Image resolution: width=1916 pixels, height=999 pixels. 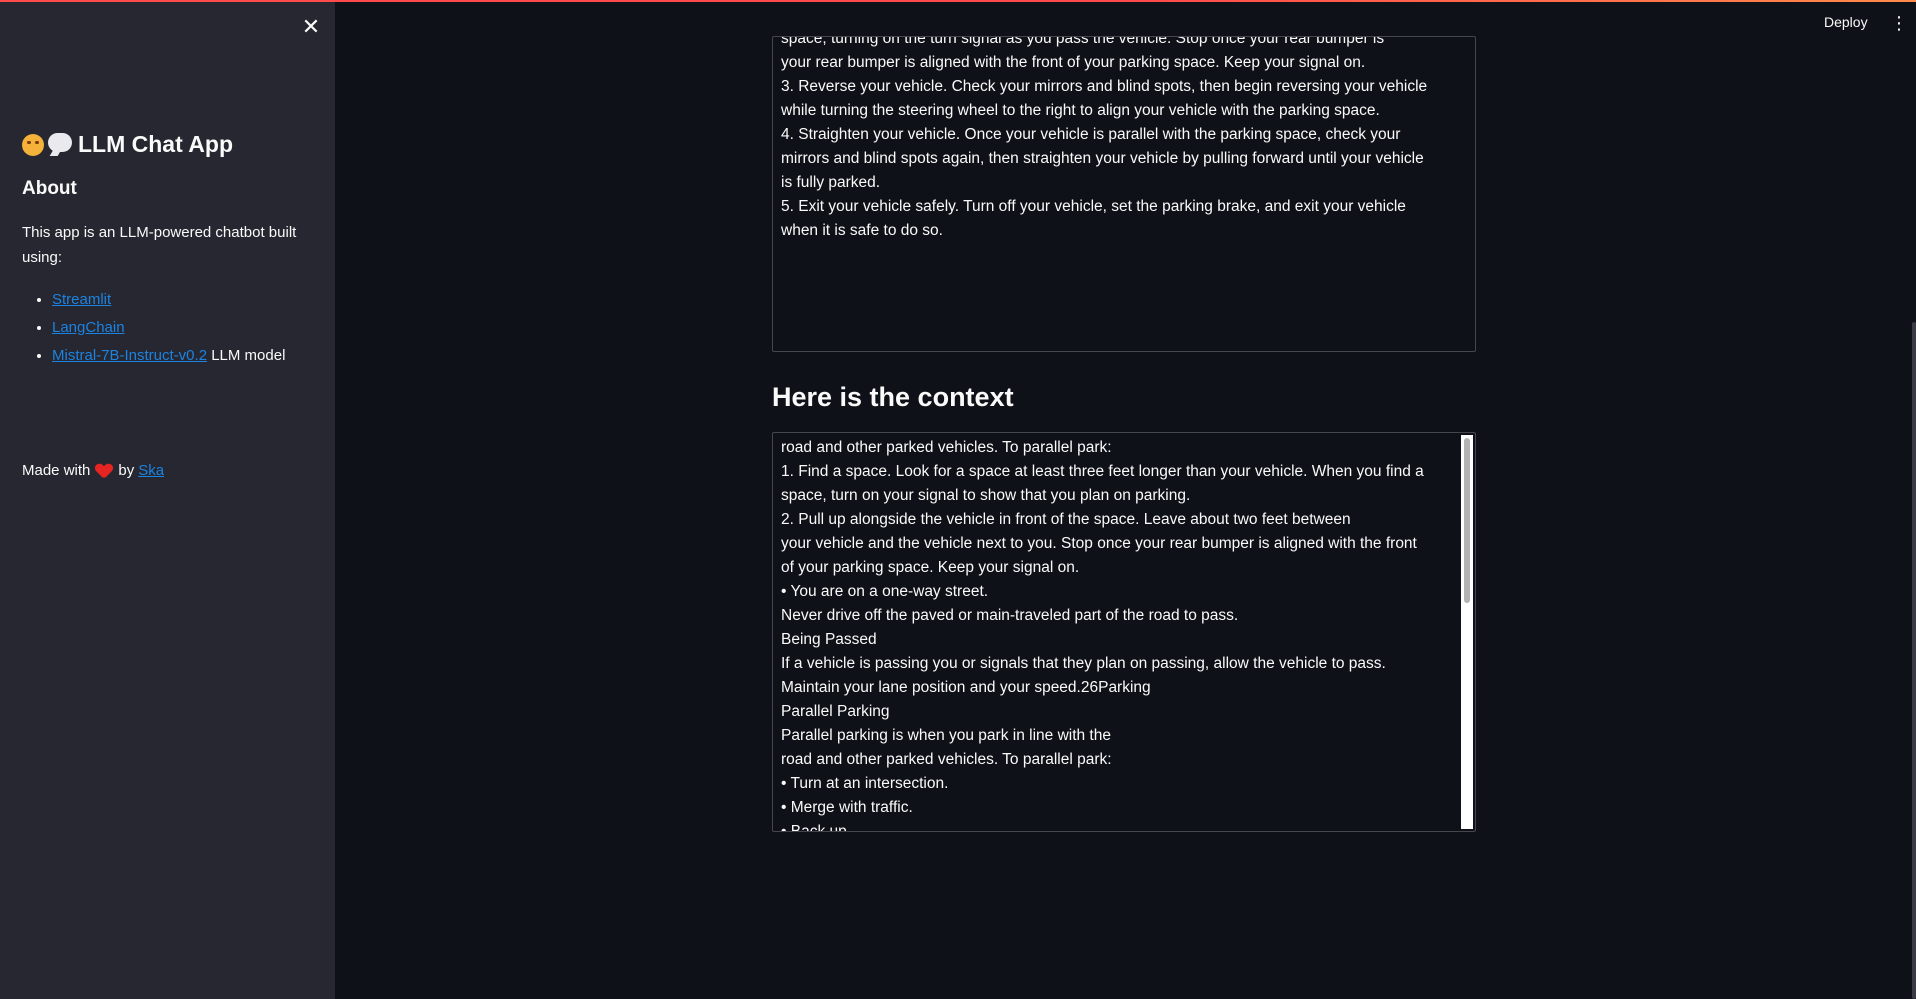 I want to click on context-heading: Here is the context, so click(x=893, y=397).